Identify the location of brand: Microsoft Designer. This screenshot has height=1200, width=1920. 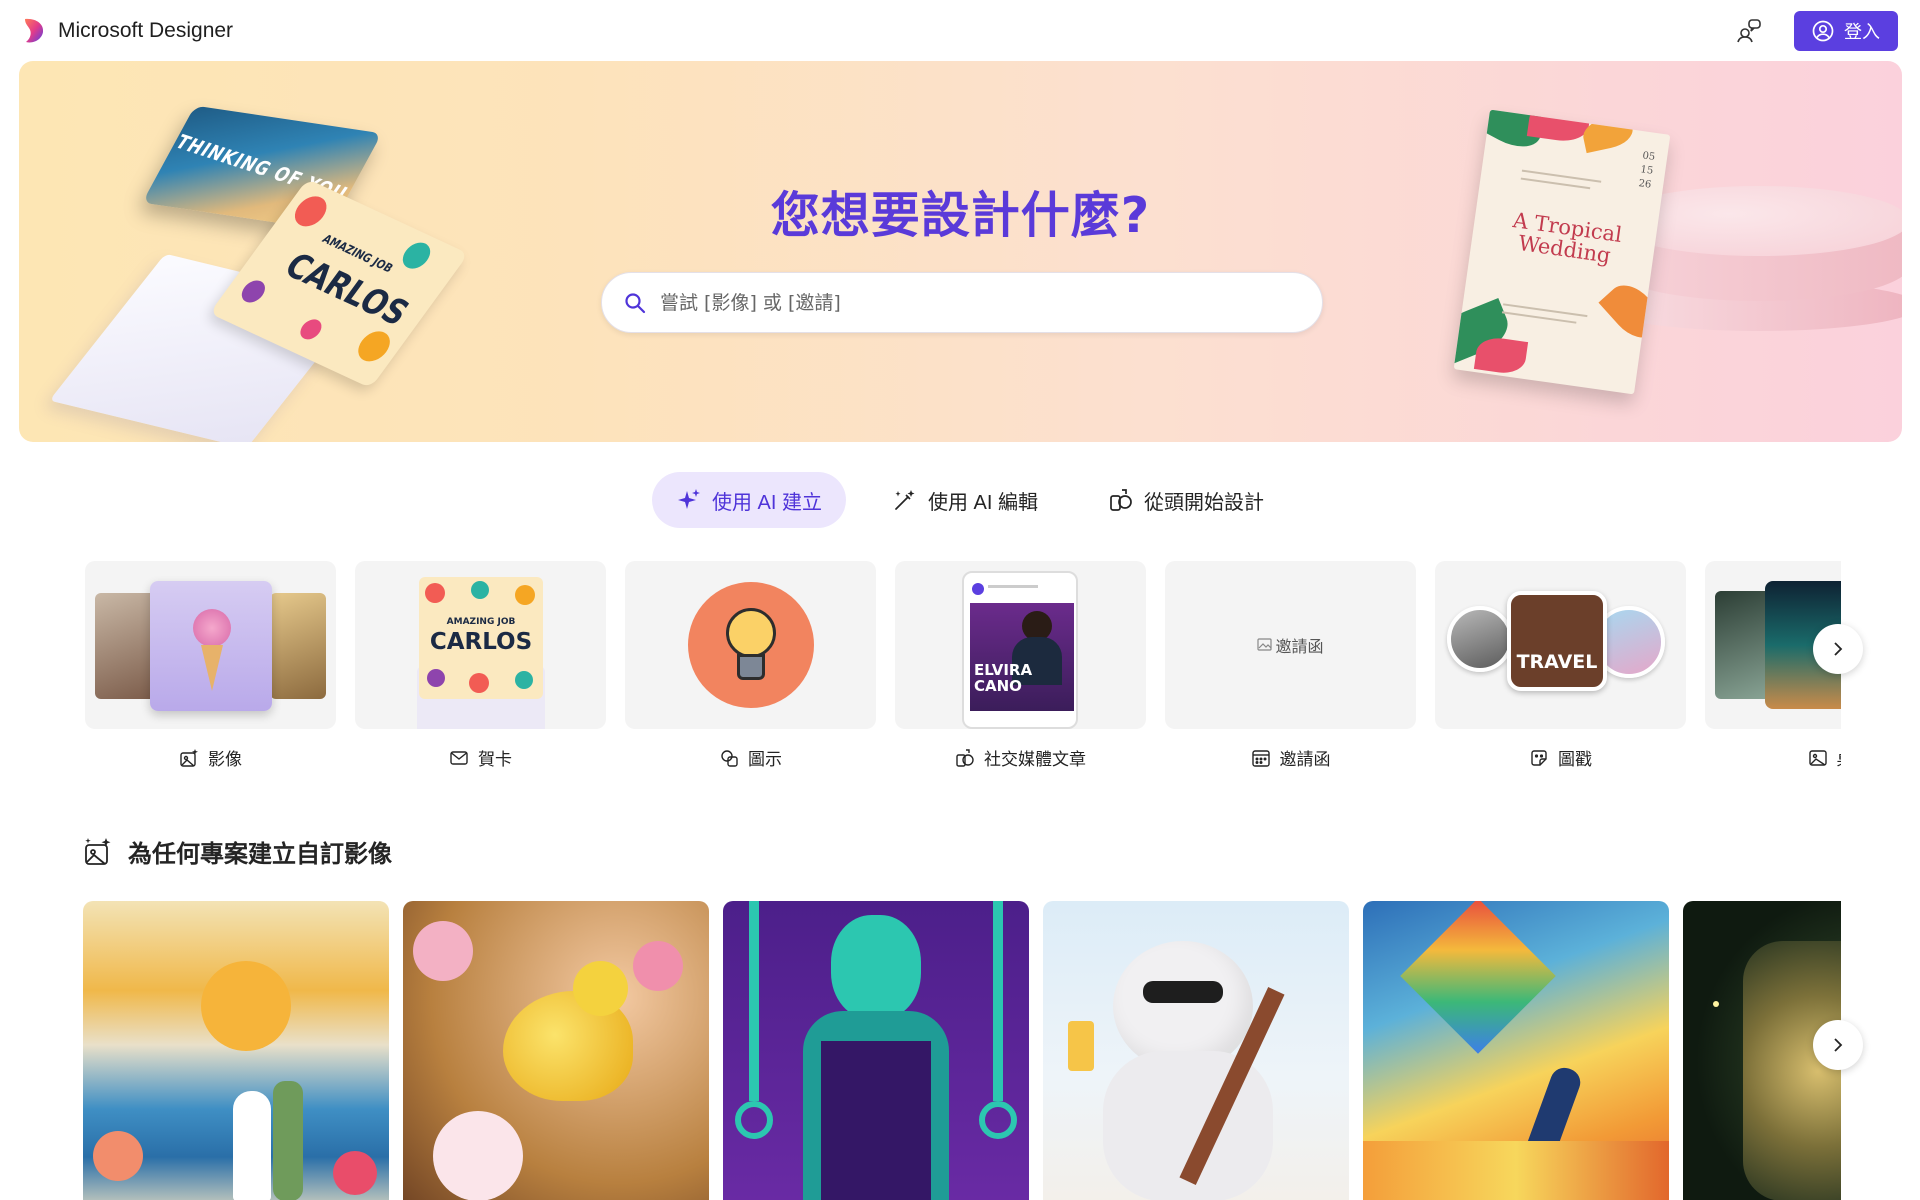
(127, 31).